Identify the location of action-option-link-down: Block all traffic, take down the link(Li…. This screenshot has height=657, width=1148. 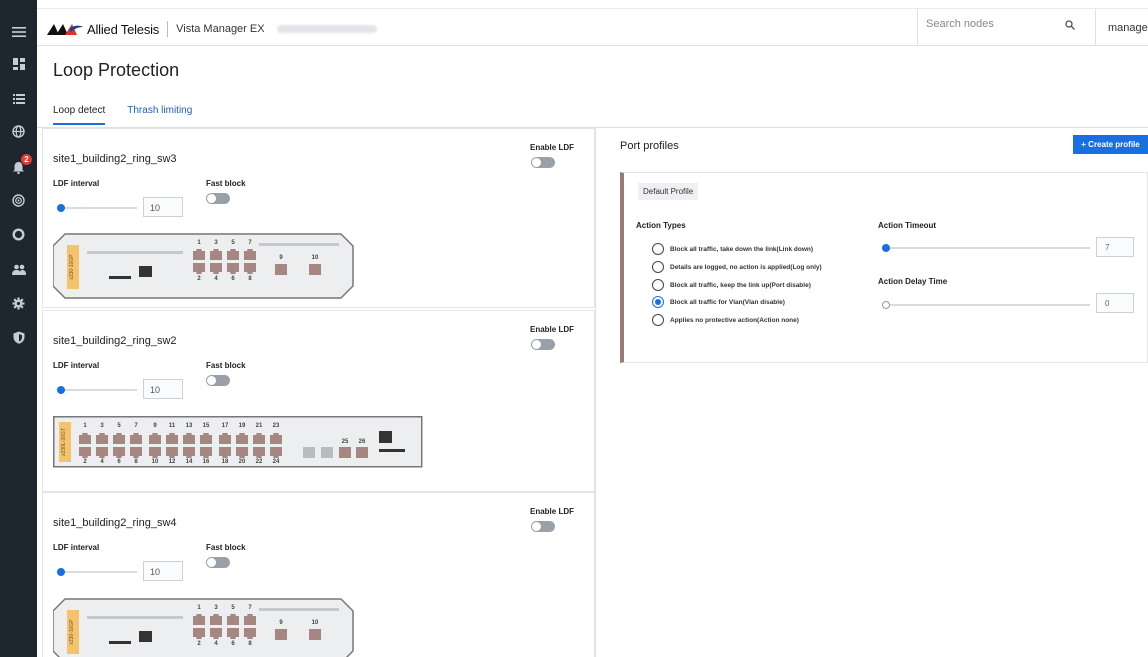
(732, 249).